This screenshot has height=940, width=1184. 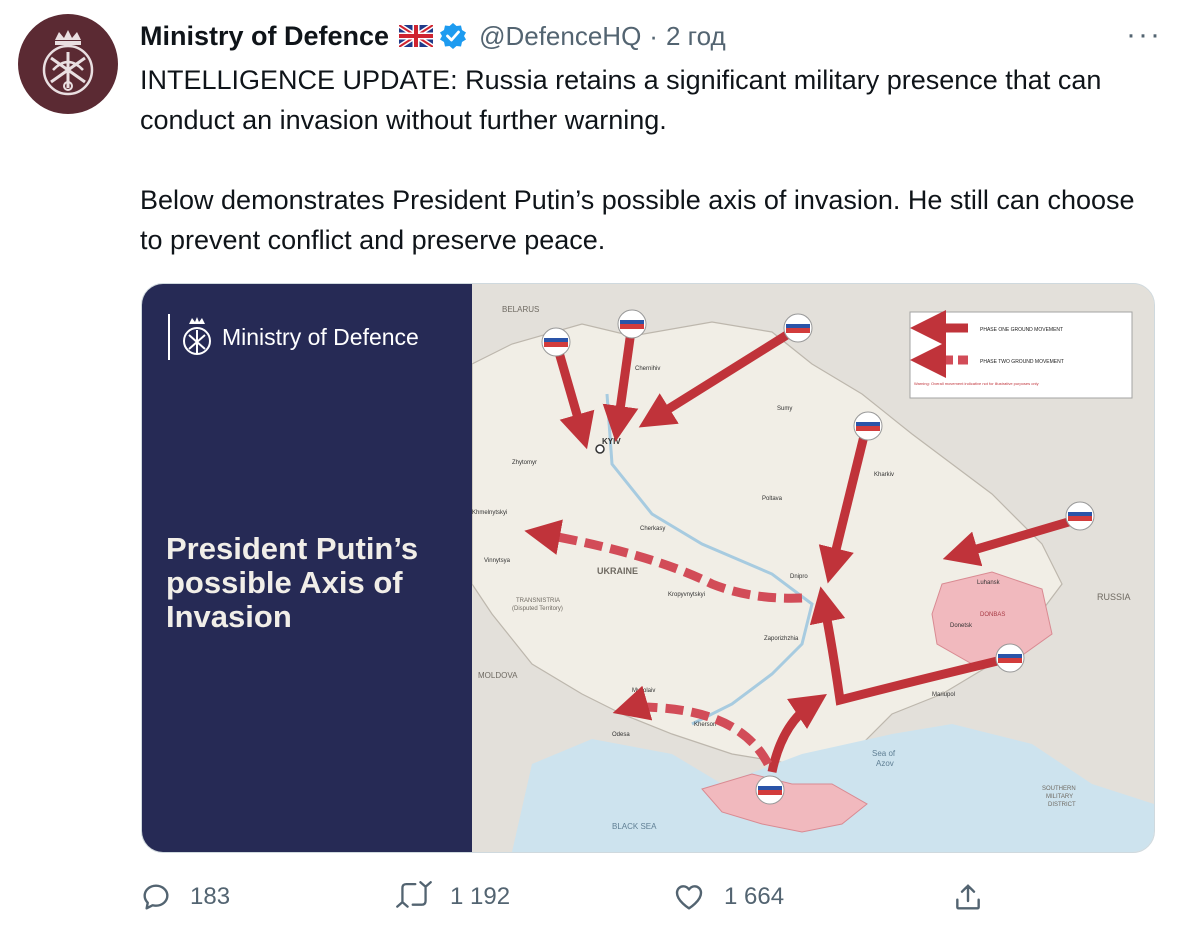 What do you see at coordinates (989, 583) in the screenshot?
I see `label-luhansk: Luhansk` at bounding box center [989, 583].